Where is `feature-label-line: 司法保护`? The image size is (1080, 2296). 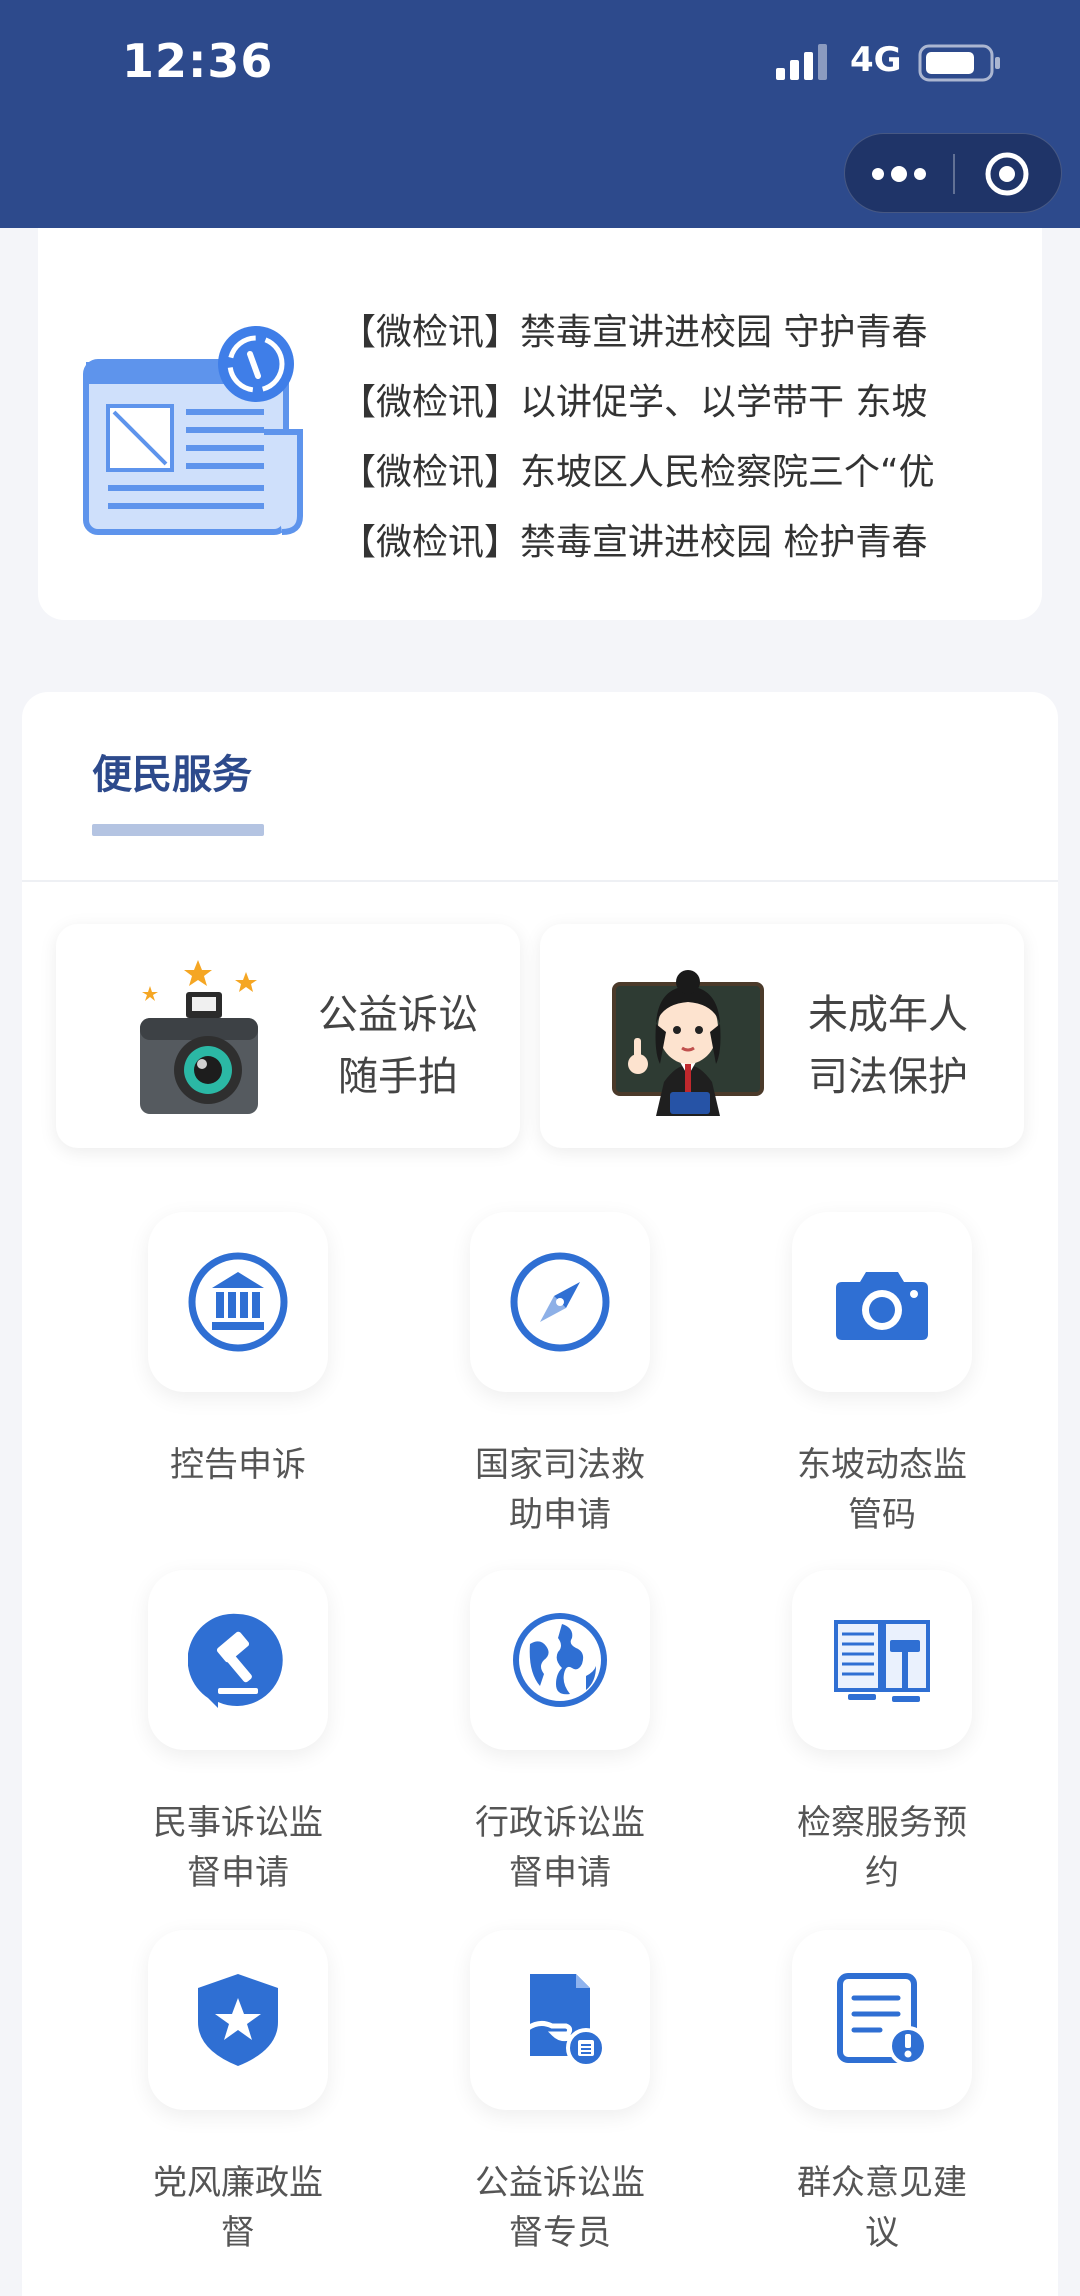 feature-label-line: 司法保护 is located at coordinates (888, 1077).